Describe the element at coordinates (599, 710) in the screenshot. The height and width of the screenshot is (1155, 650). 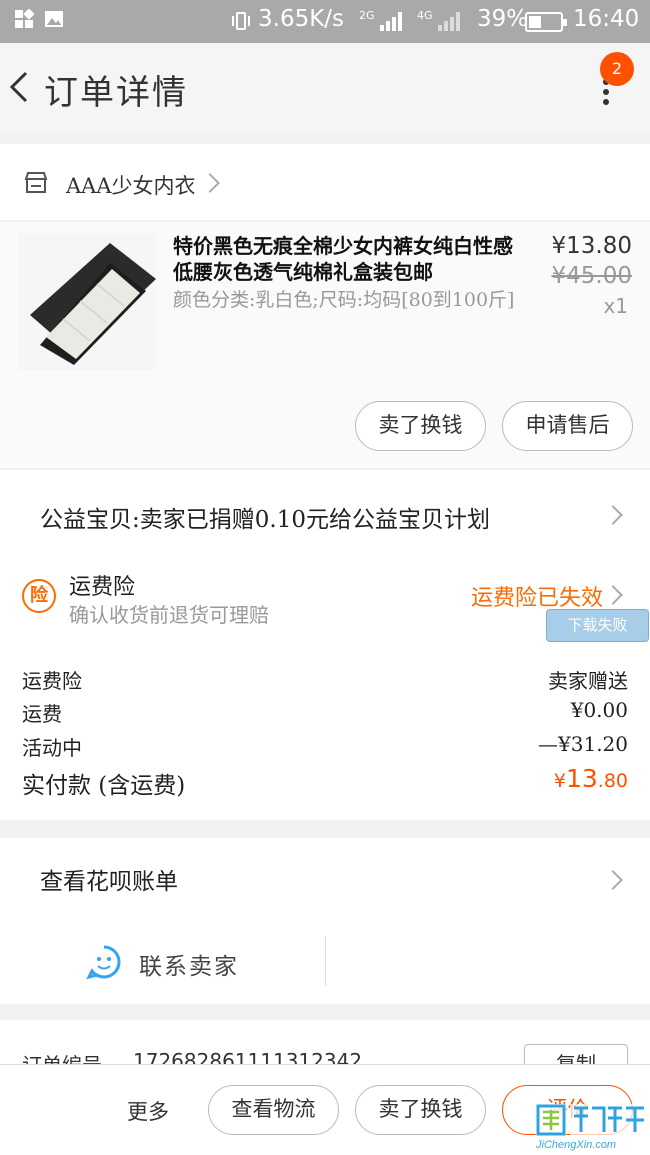
I see `fee-value: ¥0.00` at that location.